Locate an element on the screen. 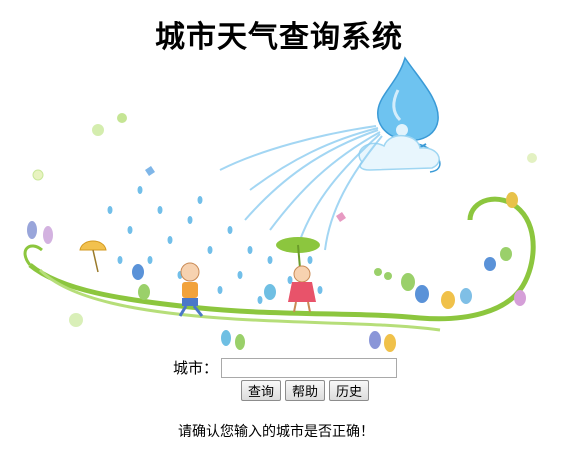 The width and height of the screenshot is (570, 450). city-input-row: 城市： is located at coordinates (285, 367).